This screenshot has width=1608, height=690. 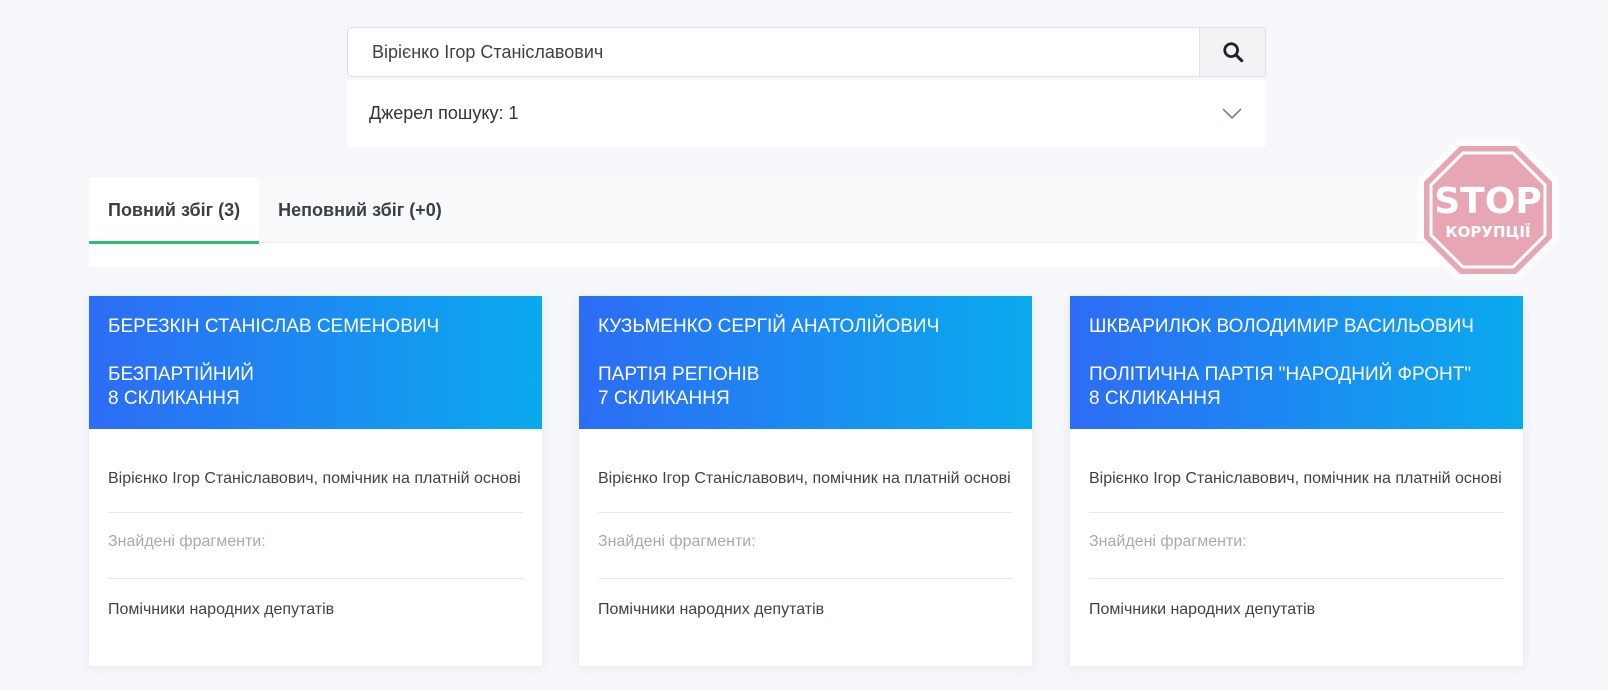 I want to click on search-input, so click(x=773, y=52).